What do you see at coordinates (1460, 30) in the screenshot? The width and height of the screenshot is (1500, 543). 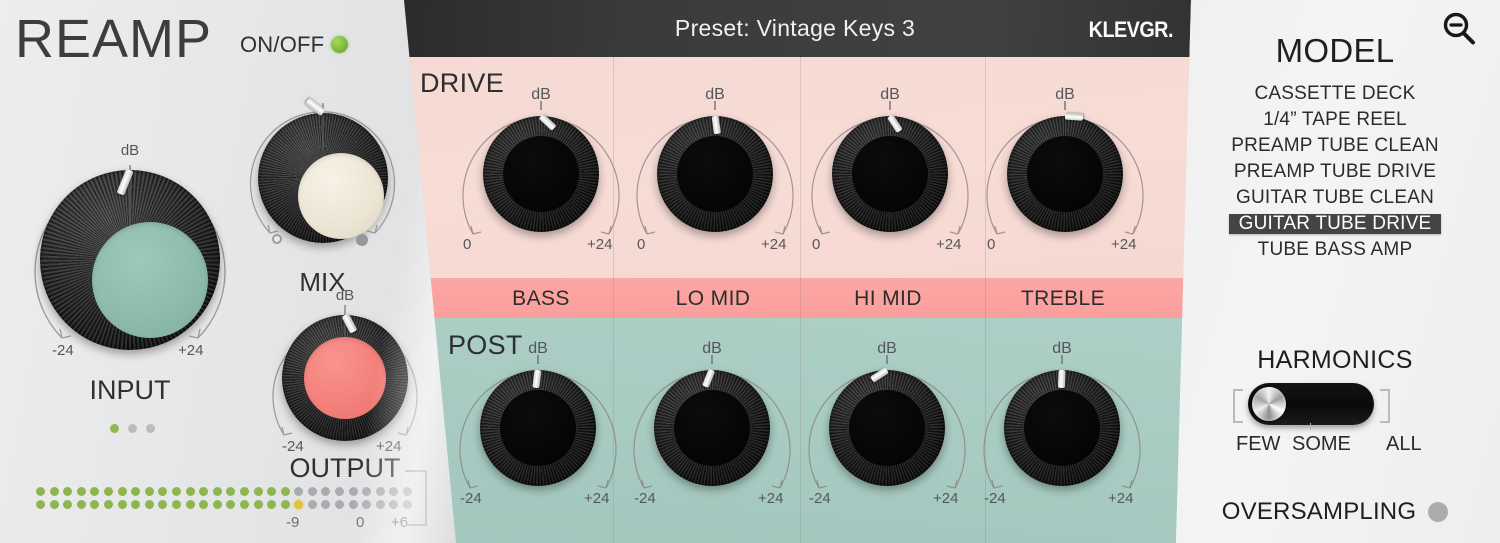 I see `magnifier-minus-icon` at bounding box center [1460, 30].